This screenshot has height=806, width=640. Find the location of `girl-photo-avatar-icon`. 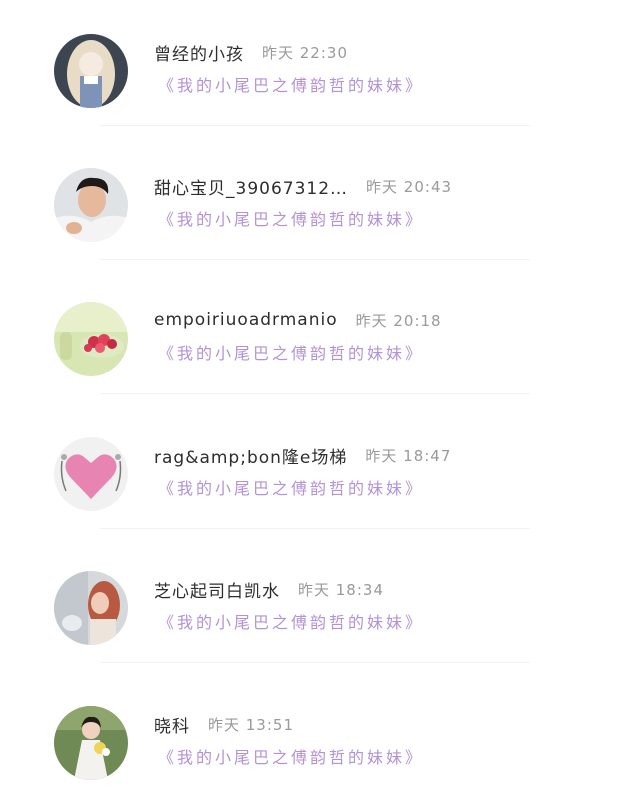

girl-photo-avatar-icon is located at coordinates (91, 608).